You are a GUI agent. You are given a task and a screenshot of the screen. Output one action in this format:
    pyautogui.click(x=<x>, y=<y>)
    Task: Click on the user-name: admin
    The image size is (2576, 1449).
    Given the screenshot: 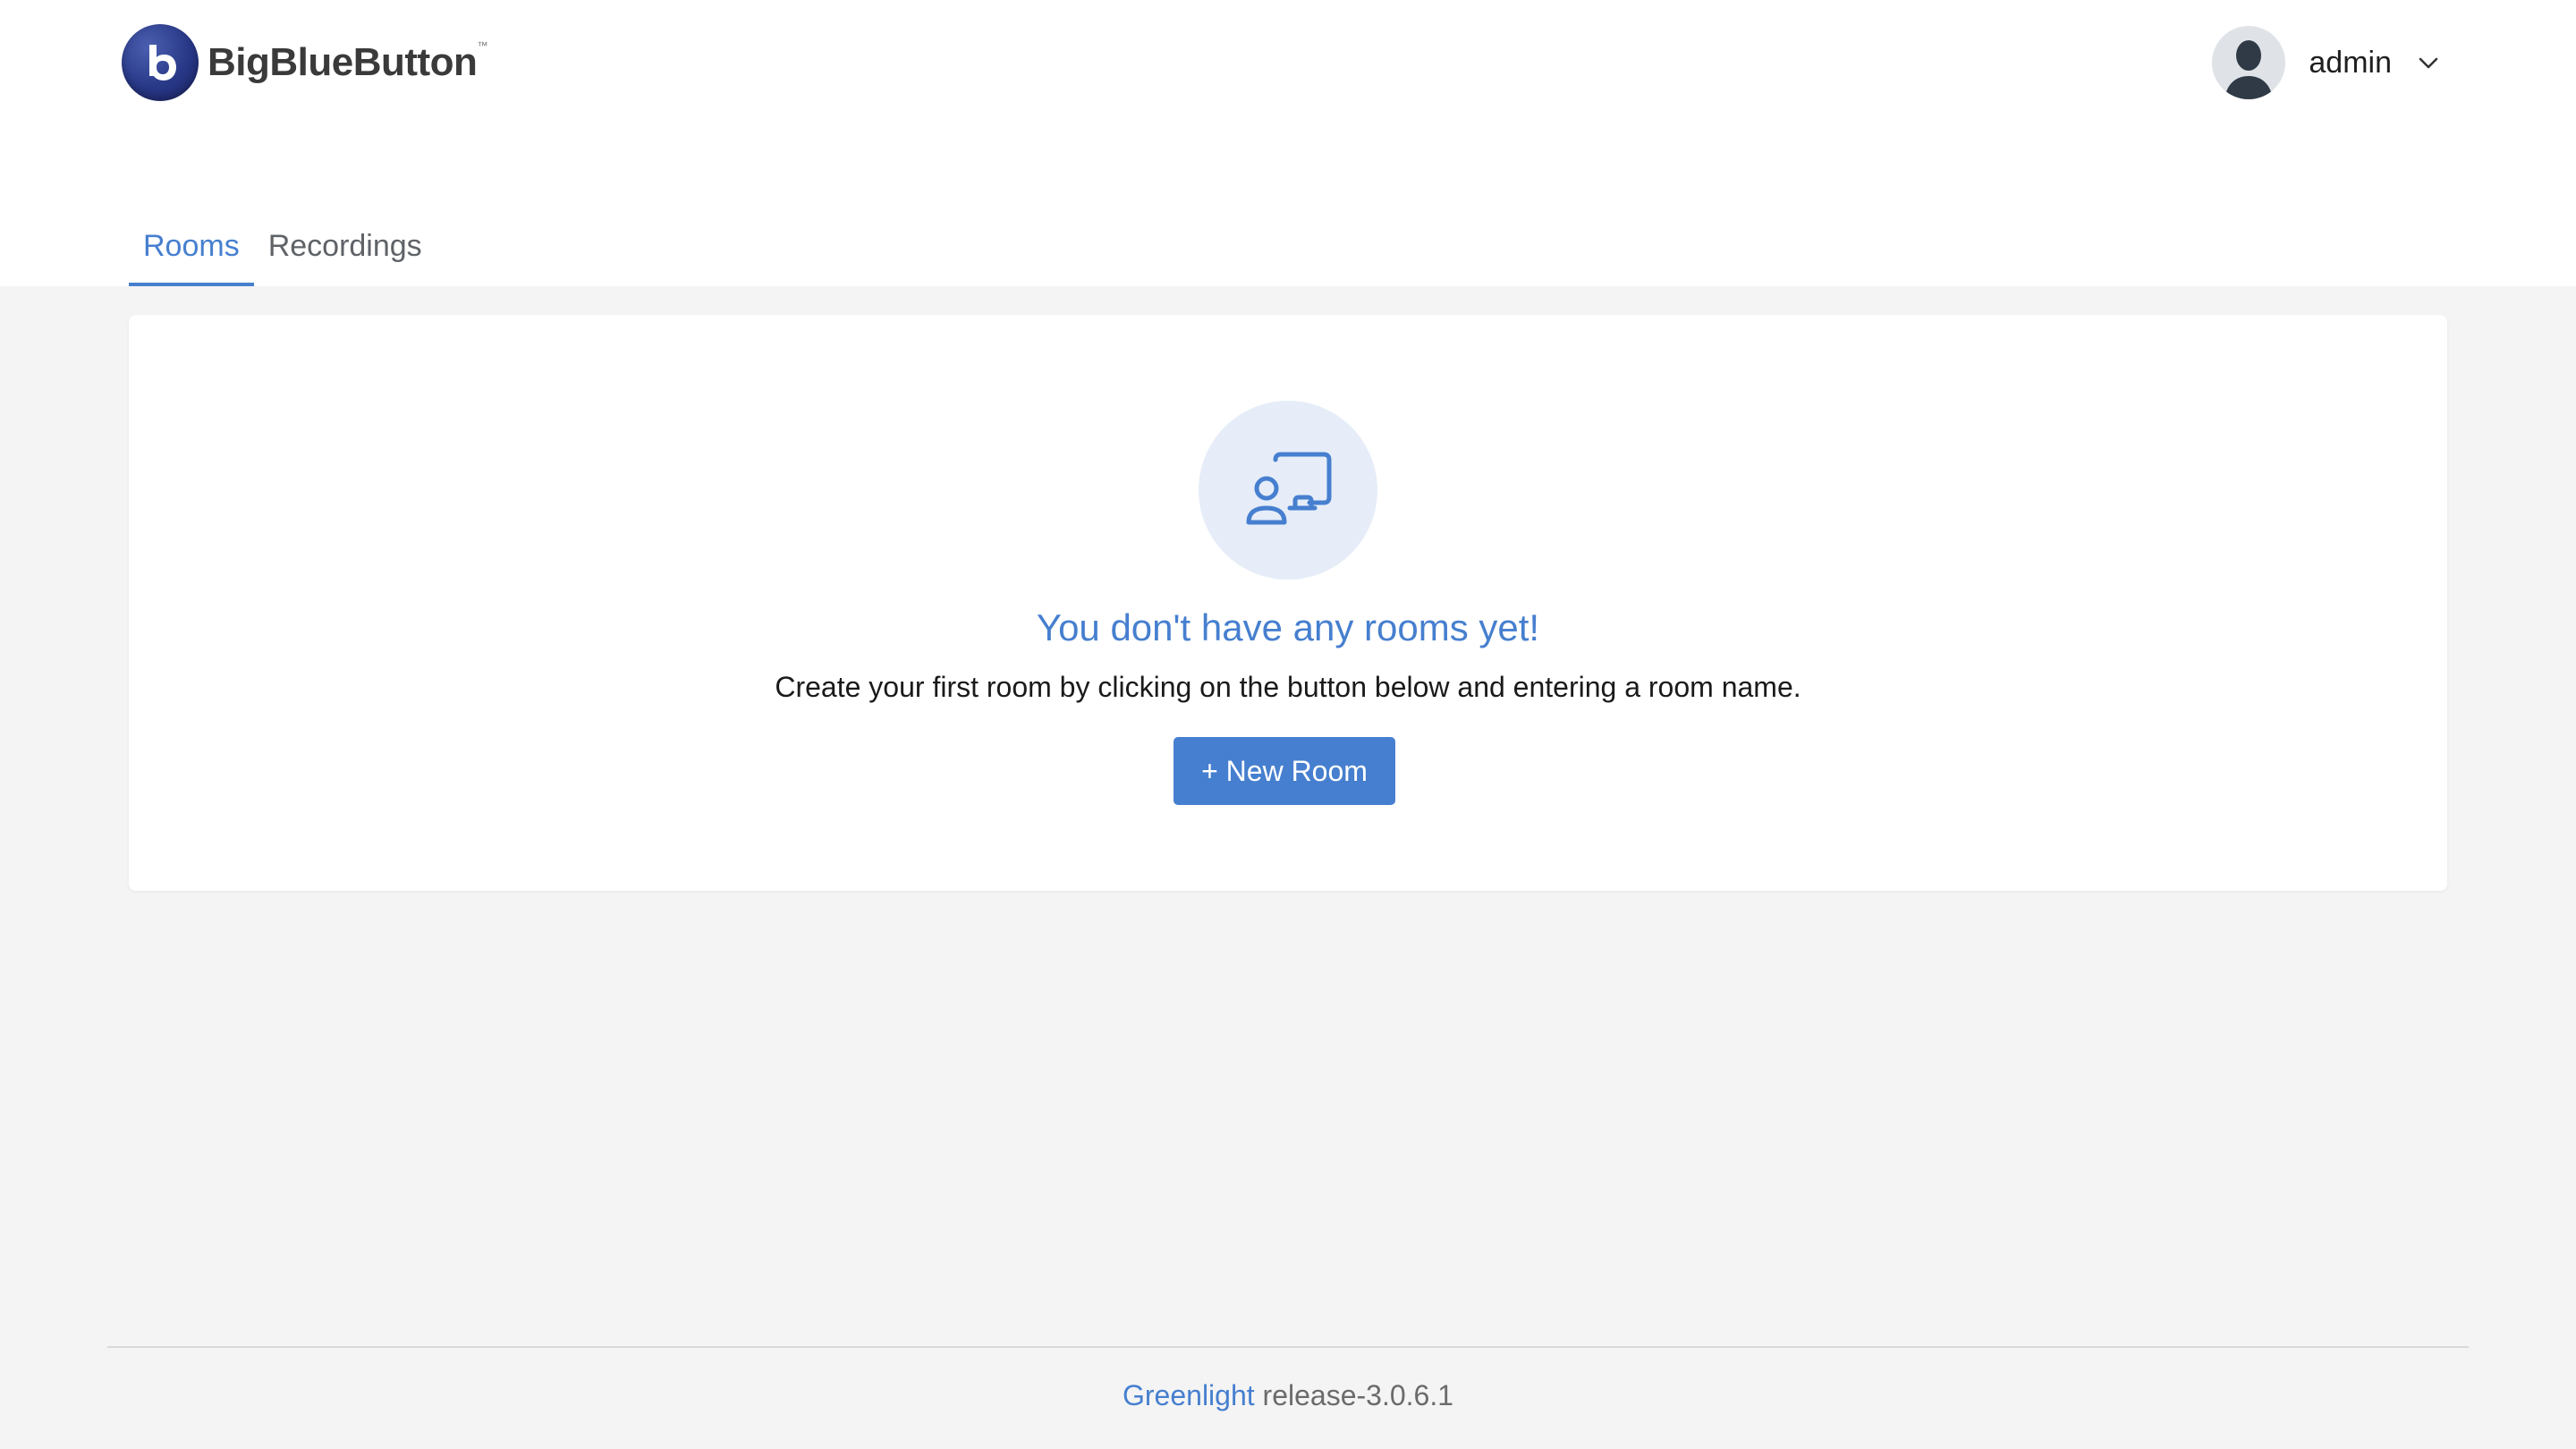 What is the action you would take?
    pyautogui.click(x=2350, y=62)
    